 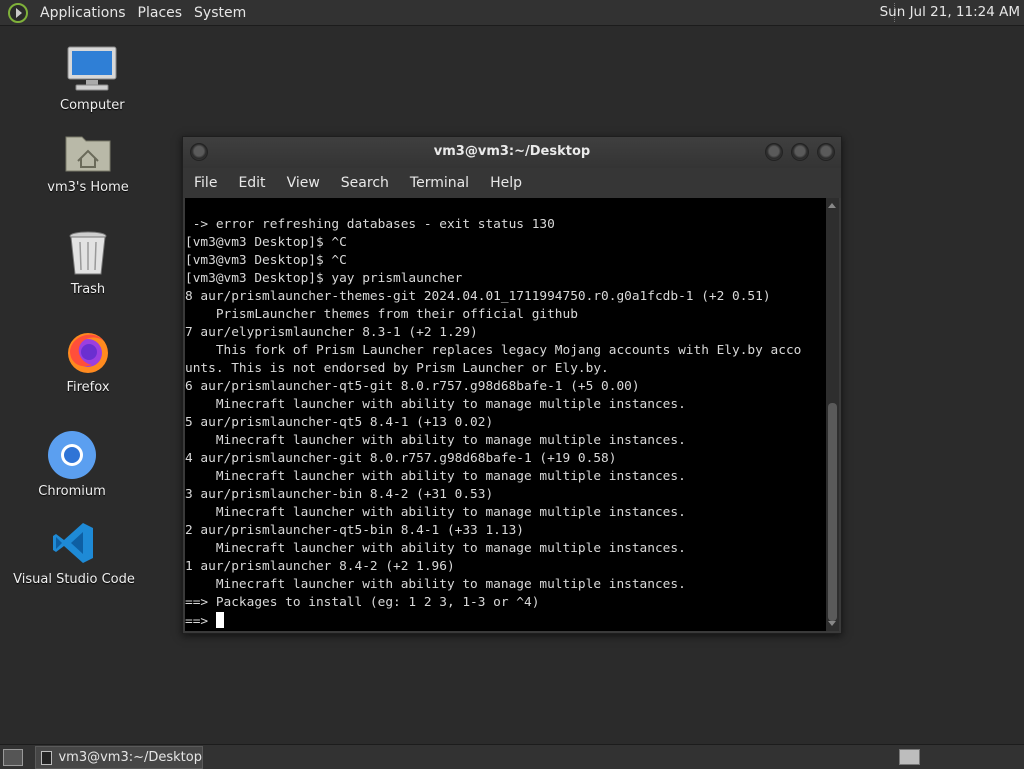 I want to click on distro-logo-icon, so click(x=18, y=13).